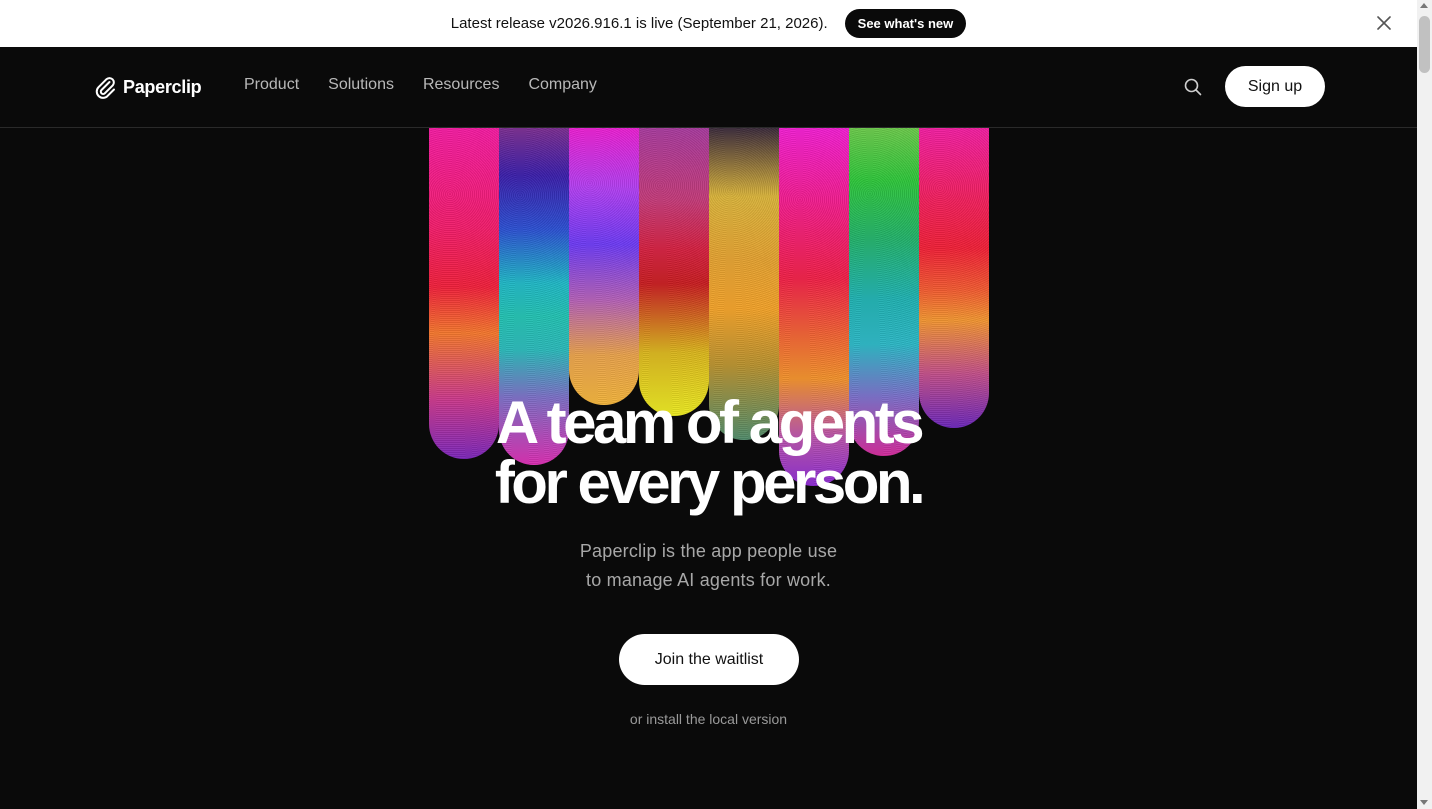  Describe the element at coordinates (708, 551) in the screenshot. I see `hero-subtitle-line-1: Paperclip is the app people use` at that location.